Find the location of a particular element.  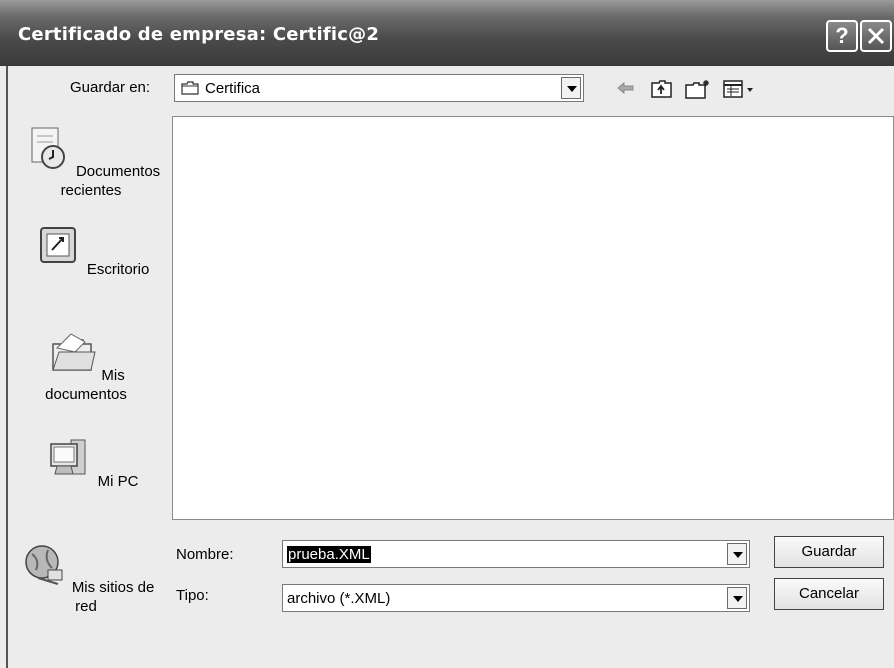

place-my-computer: Mi PC is located at coordinates (91, 462).